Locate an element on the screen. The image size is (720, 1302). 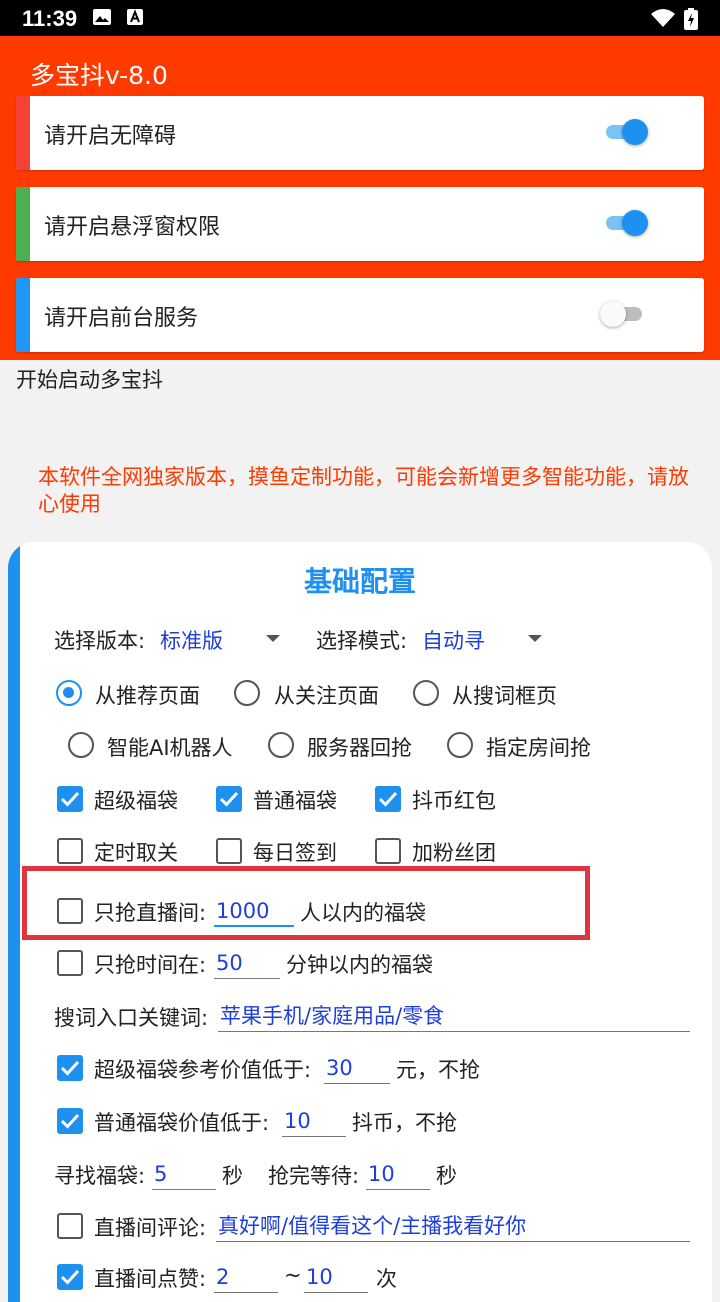
wait-seconds-input: 10 is located at coordinates (398, 1175).